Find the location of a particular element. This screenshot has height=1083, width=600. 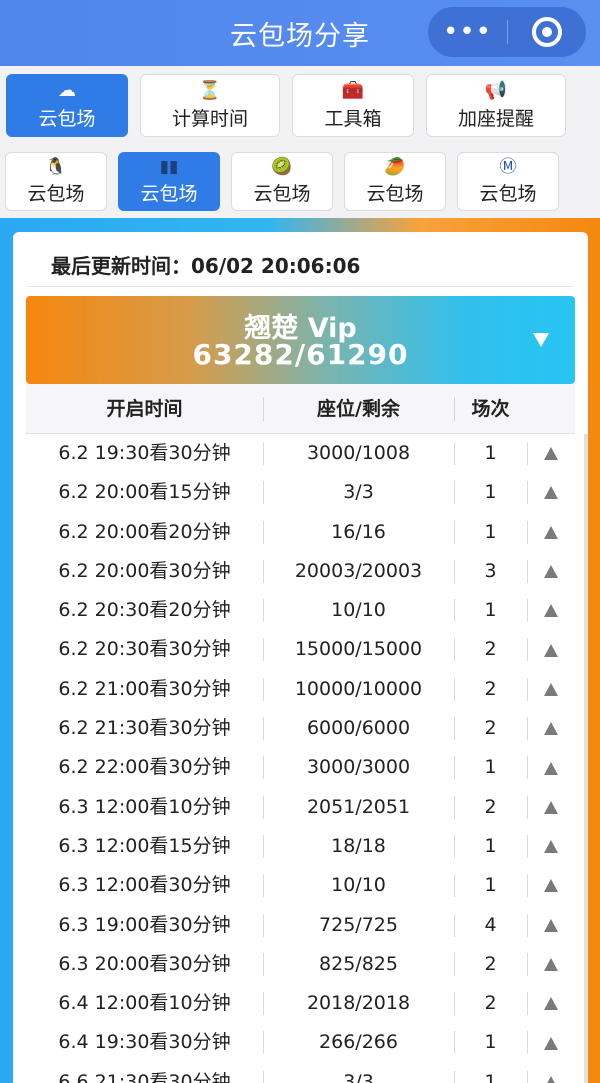

vip-selector: 翘楚 Vip 63282/61290 is located at coordinates (300, 340).